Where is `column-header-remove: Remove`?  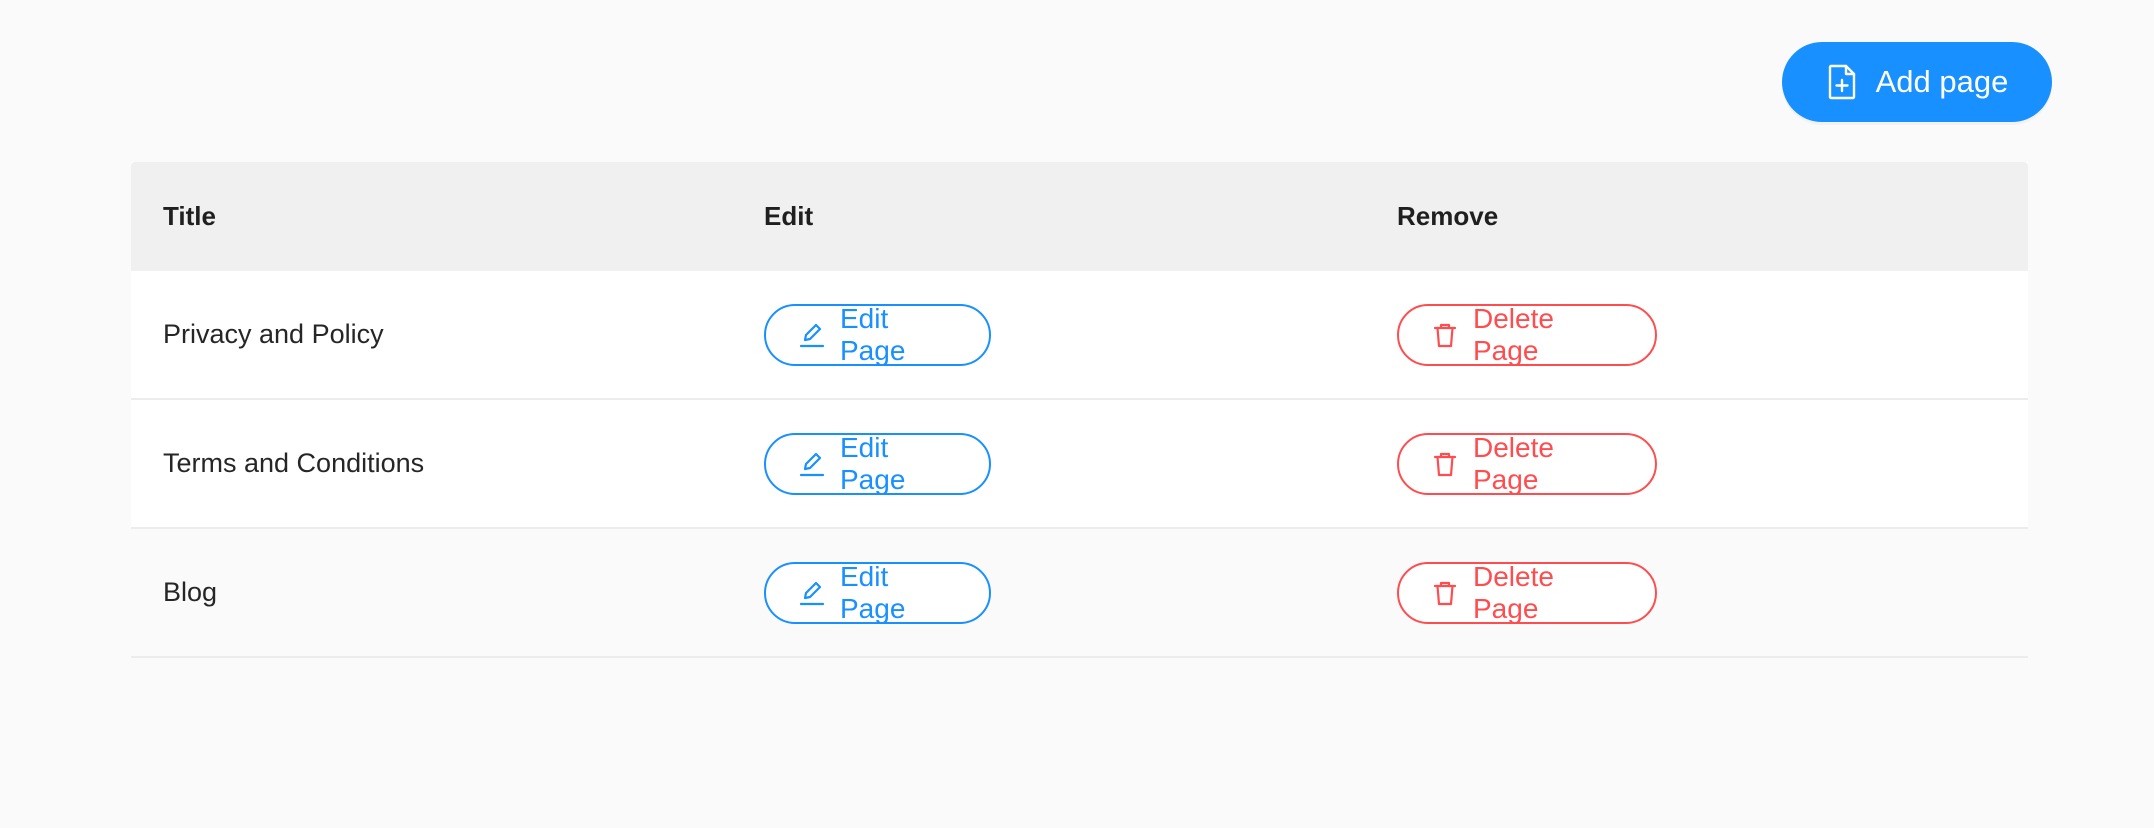 column-header-remove: Remove is located at coordinates (1448, 216).